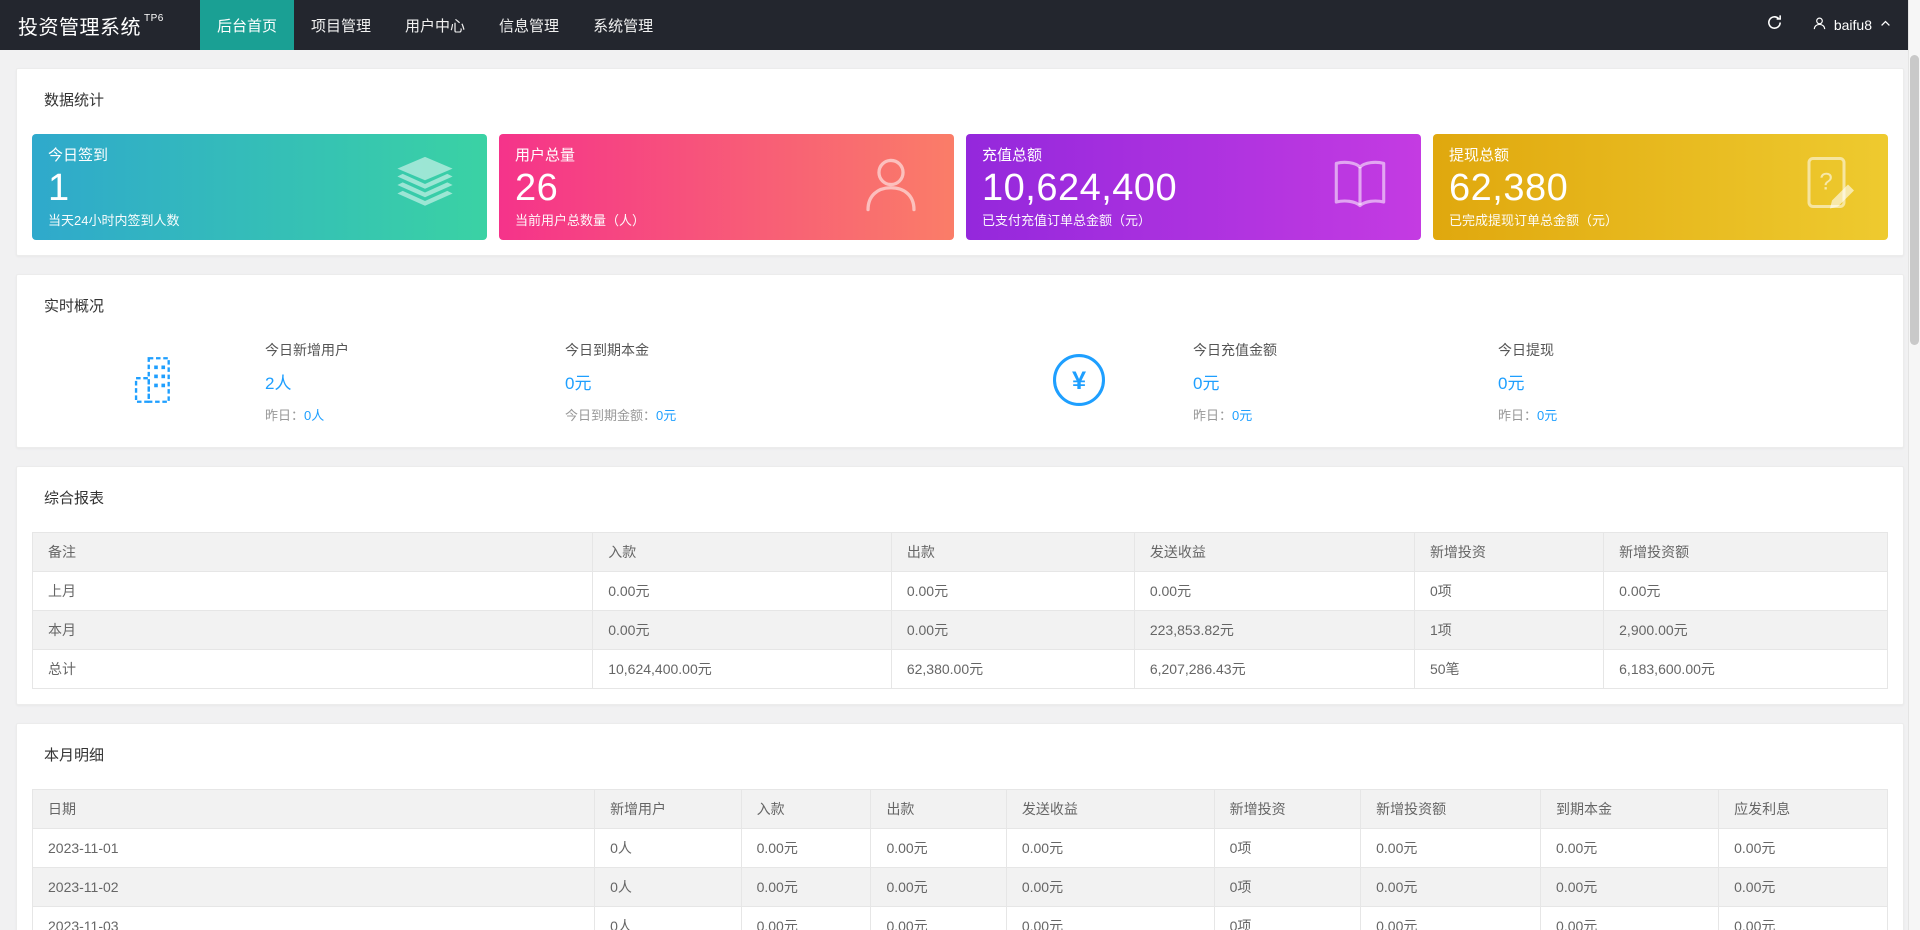  What do you see at coordinates (1660, 187) in the screenshot?
I see `stat-card-withdraw: 提现总额 62,380 已完成提现订单总金额（元） ?` at bounding box center [1660, 187].